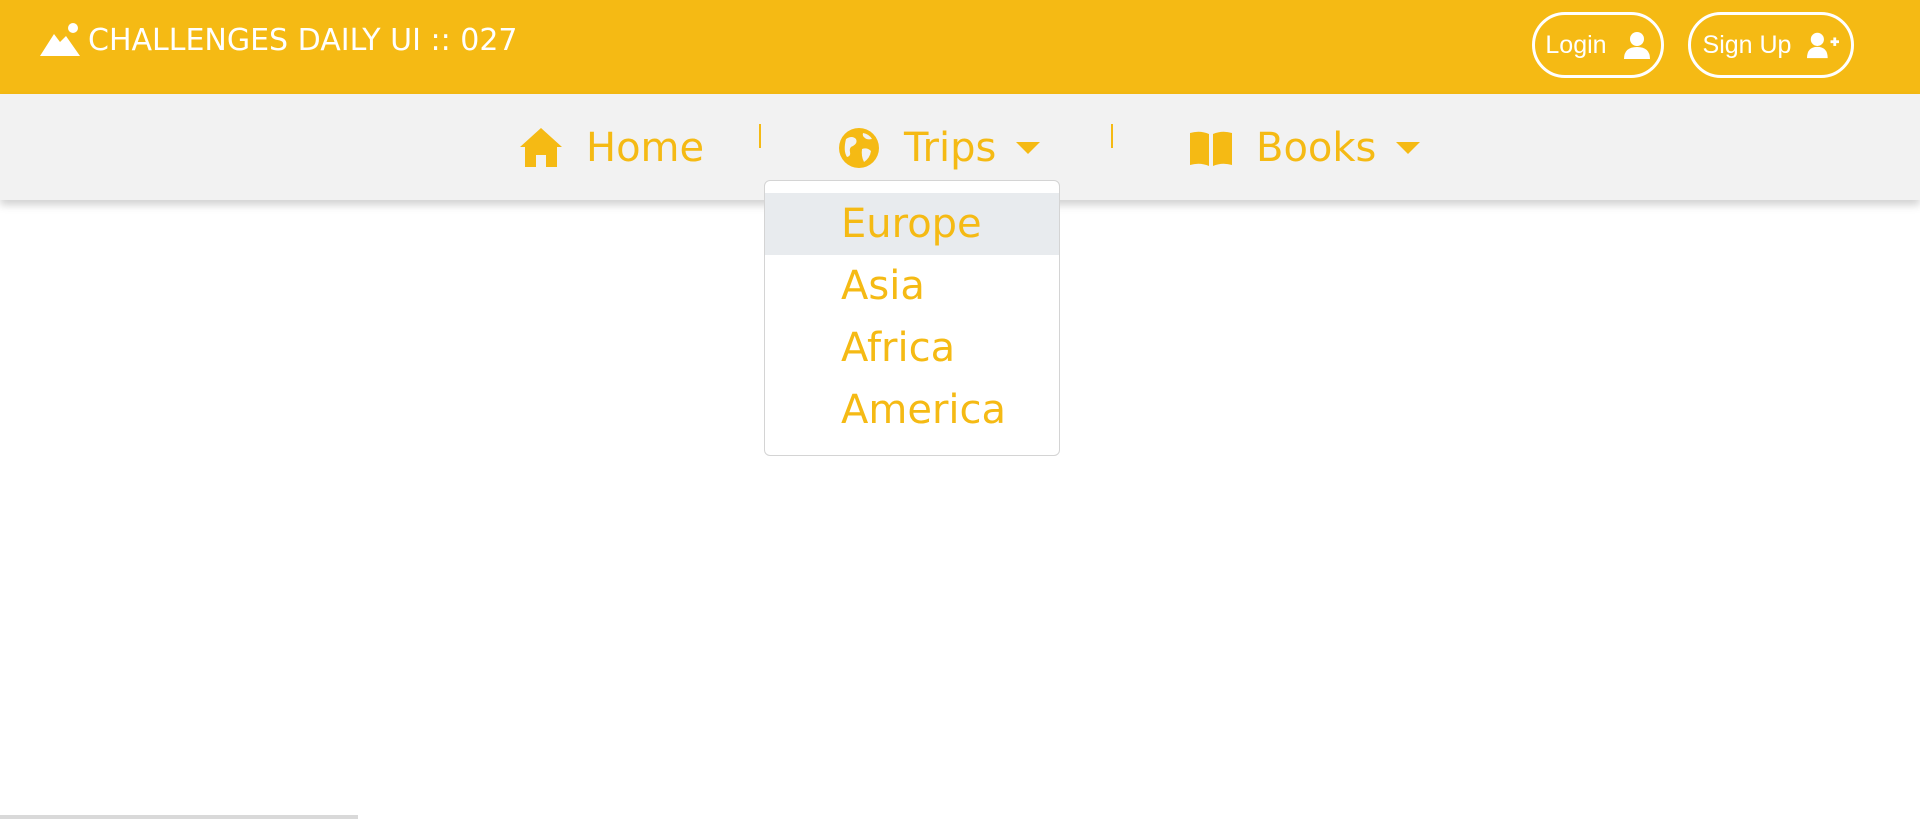 The height and width of the screenshot is (819, 1920). What do you see at coordinates (1636, 45) in the screenshot?
I see `user-icon` at bounding box center [1636, 45].